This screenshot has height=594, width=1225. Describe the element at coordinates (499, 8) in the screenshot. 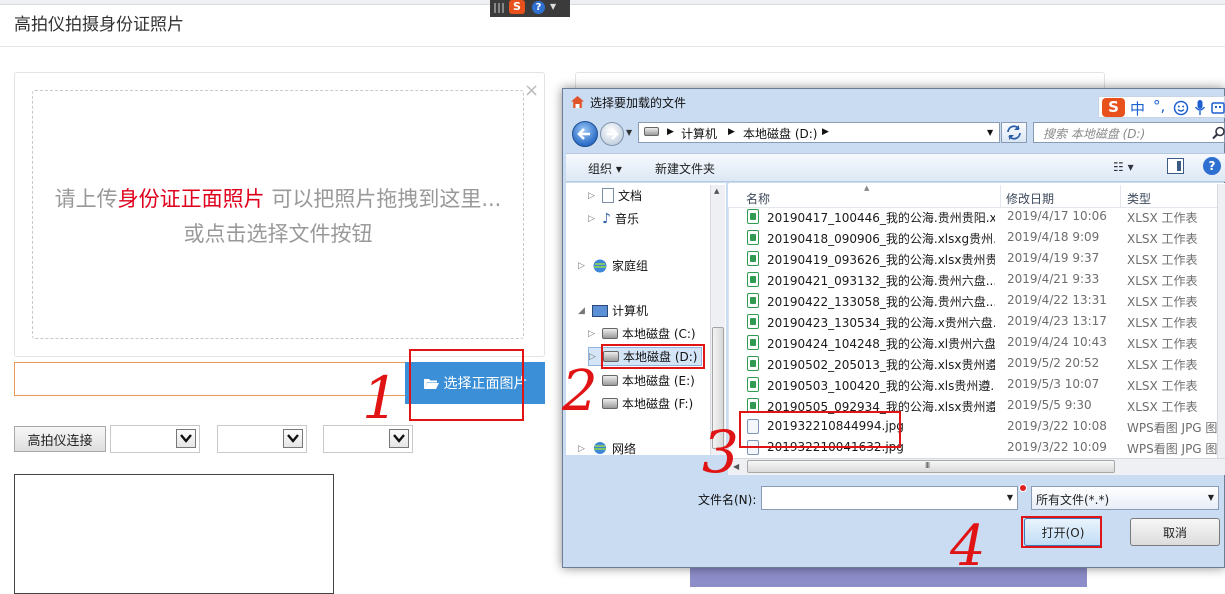

I see `grip-icon` at that location.